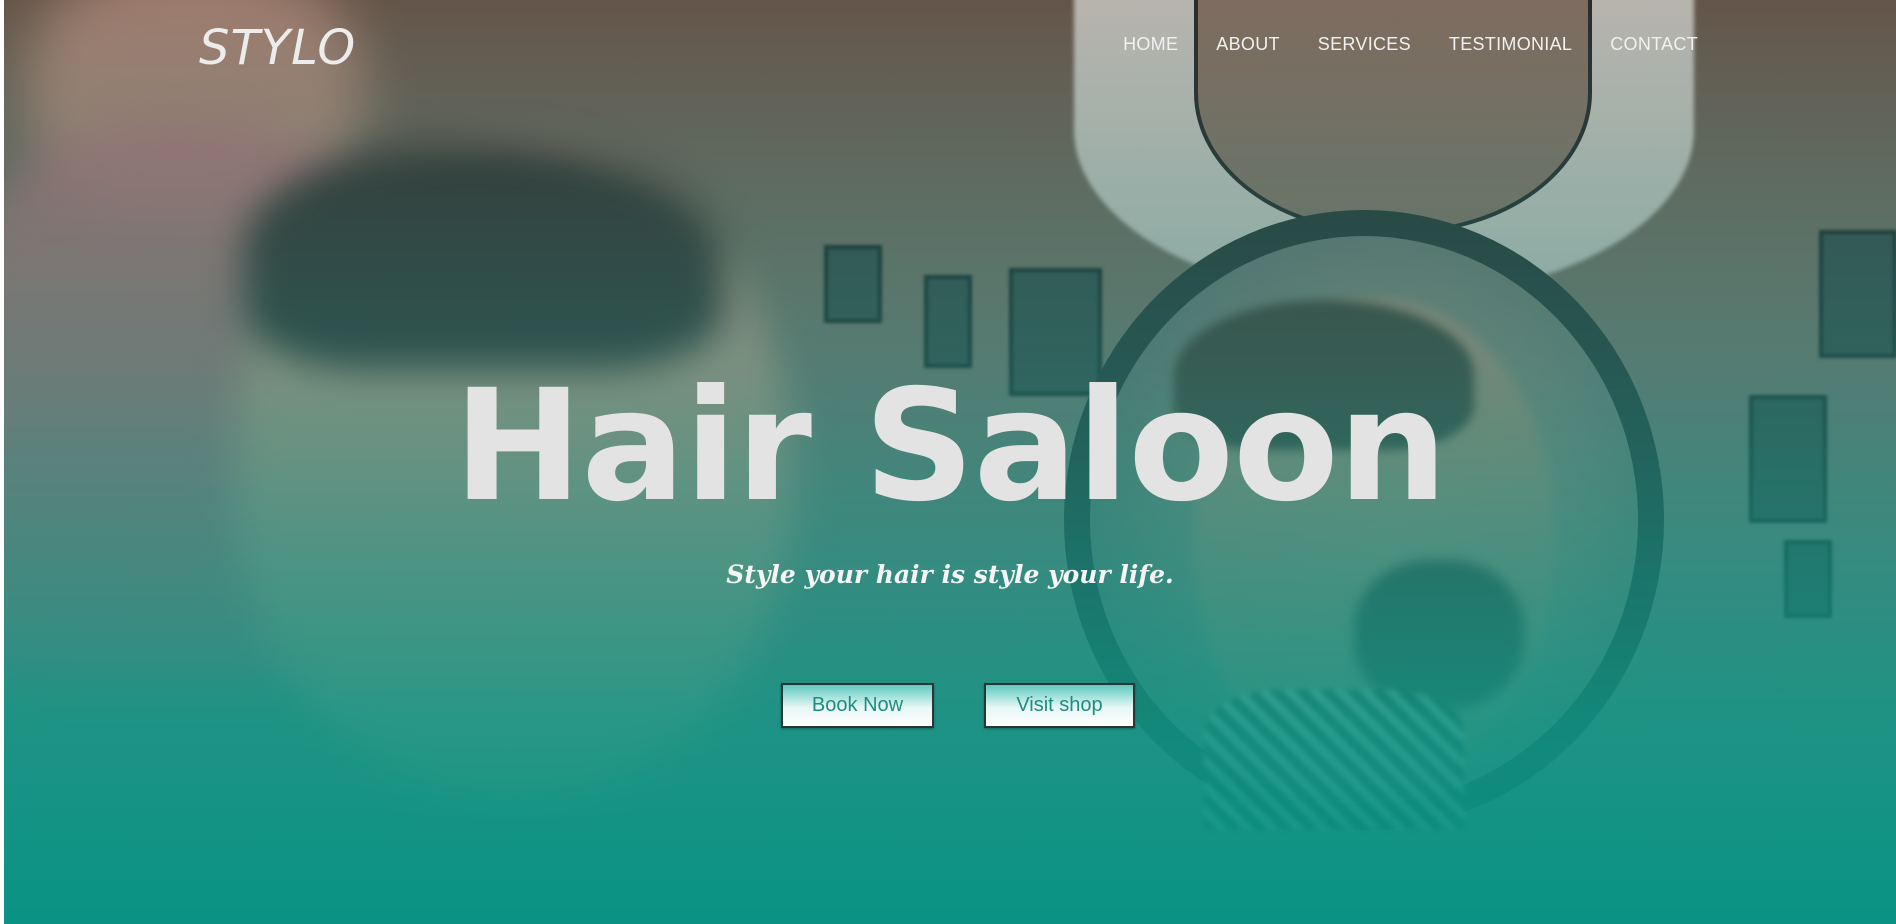  Describe the element at coordinates (857, 705) in the screenshot. I see `book-now-button: Book Now` at that location.